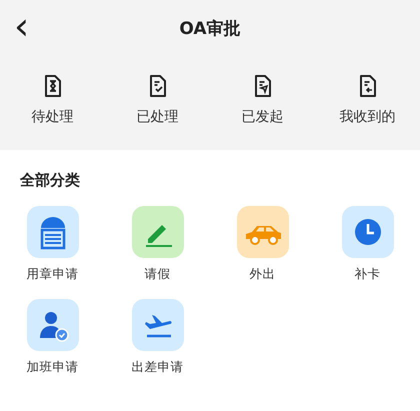 This screenshot has width=420, height=411. I want to click on back-button: ‹, so click(22, 26).